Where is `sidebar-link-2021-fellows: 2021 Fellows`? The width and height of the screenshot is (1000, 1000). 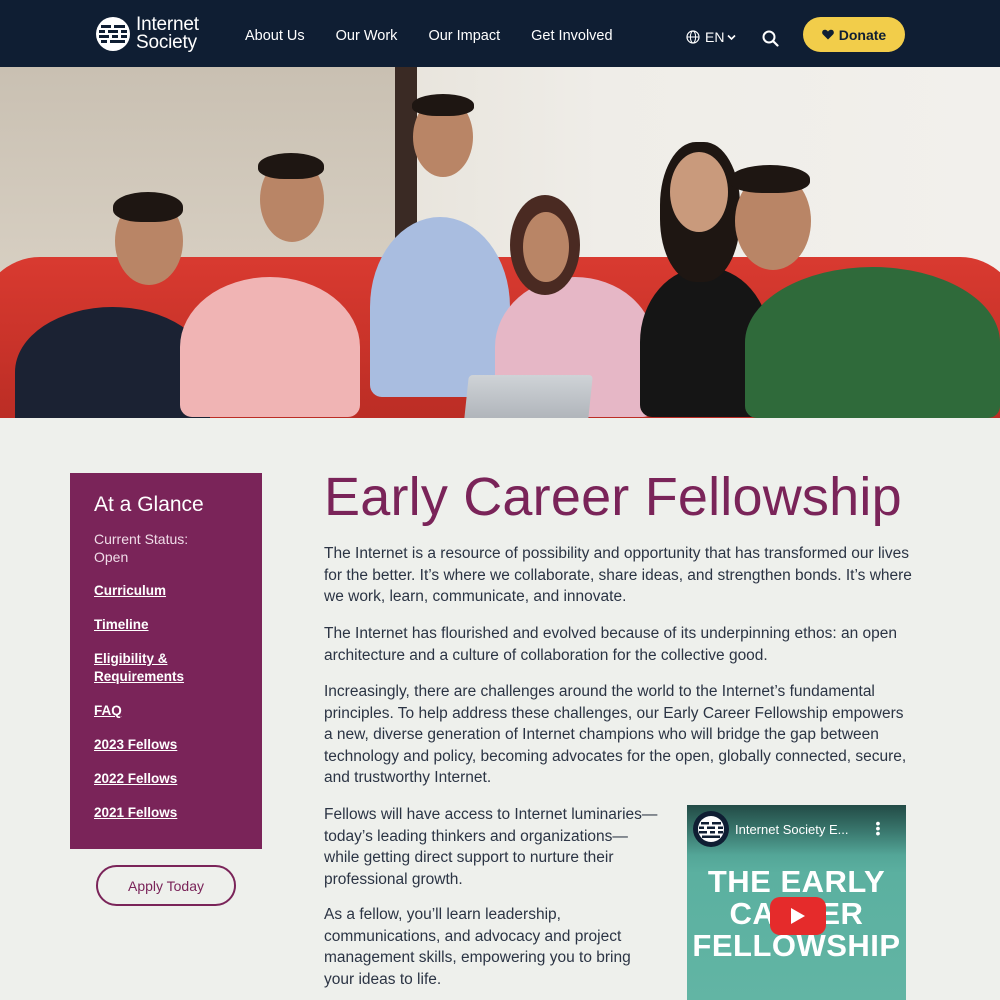
sidebar-link-2021-fellows: 2021 Fellows is located at coordinates (178, 813).